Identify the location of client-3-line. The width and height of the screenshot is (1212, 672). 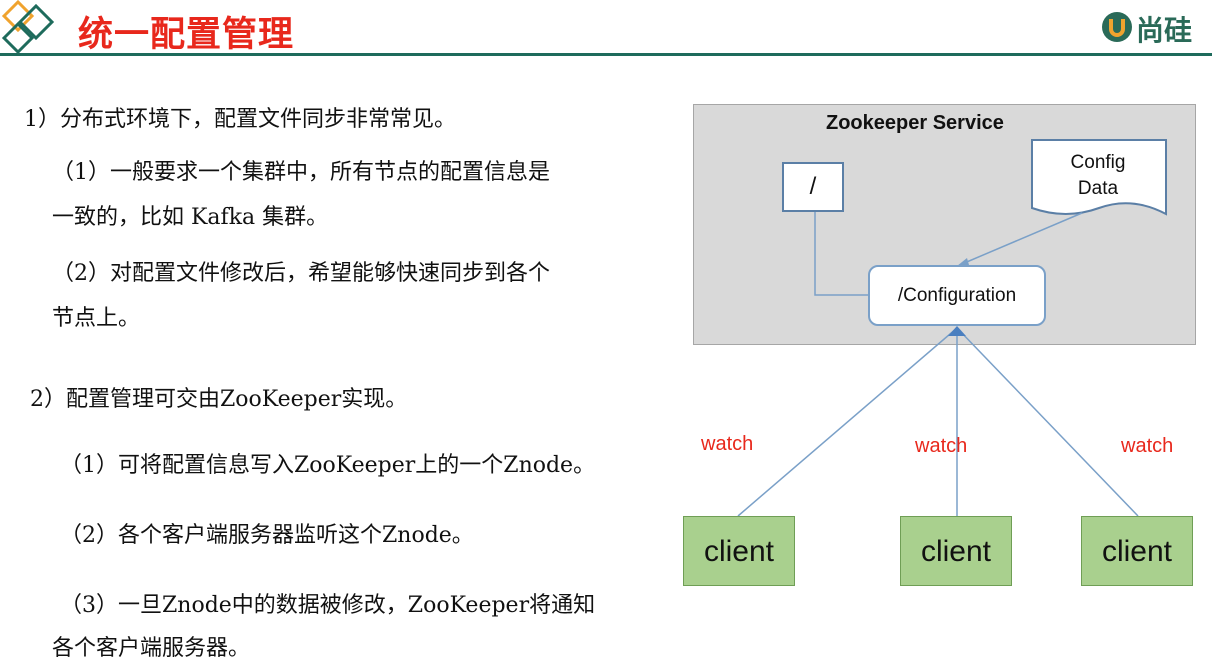
(1047, 422).